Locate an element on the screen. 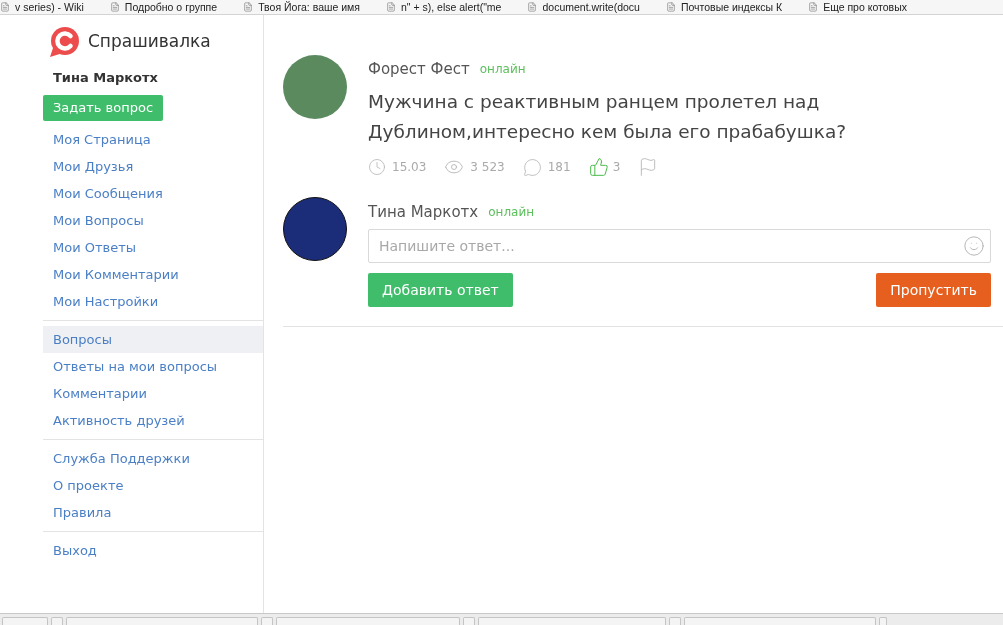  comment-icon is located at coordinates (532, 167).